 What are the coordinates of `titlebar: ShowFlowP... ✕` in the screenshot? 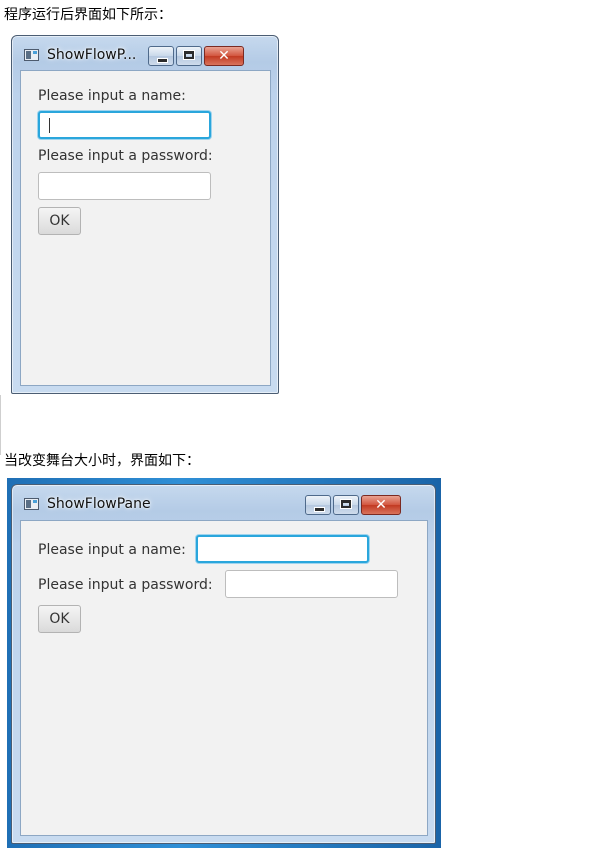 It's located at (145, 53).